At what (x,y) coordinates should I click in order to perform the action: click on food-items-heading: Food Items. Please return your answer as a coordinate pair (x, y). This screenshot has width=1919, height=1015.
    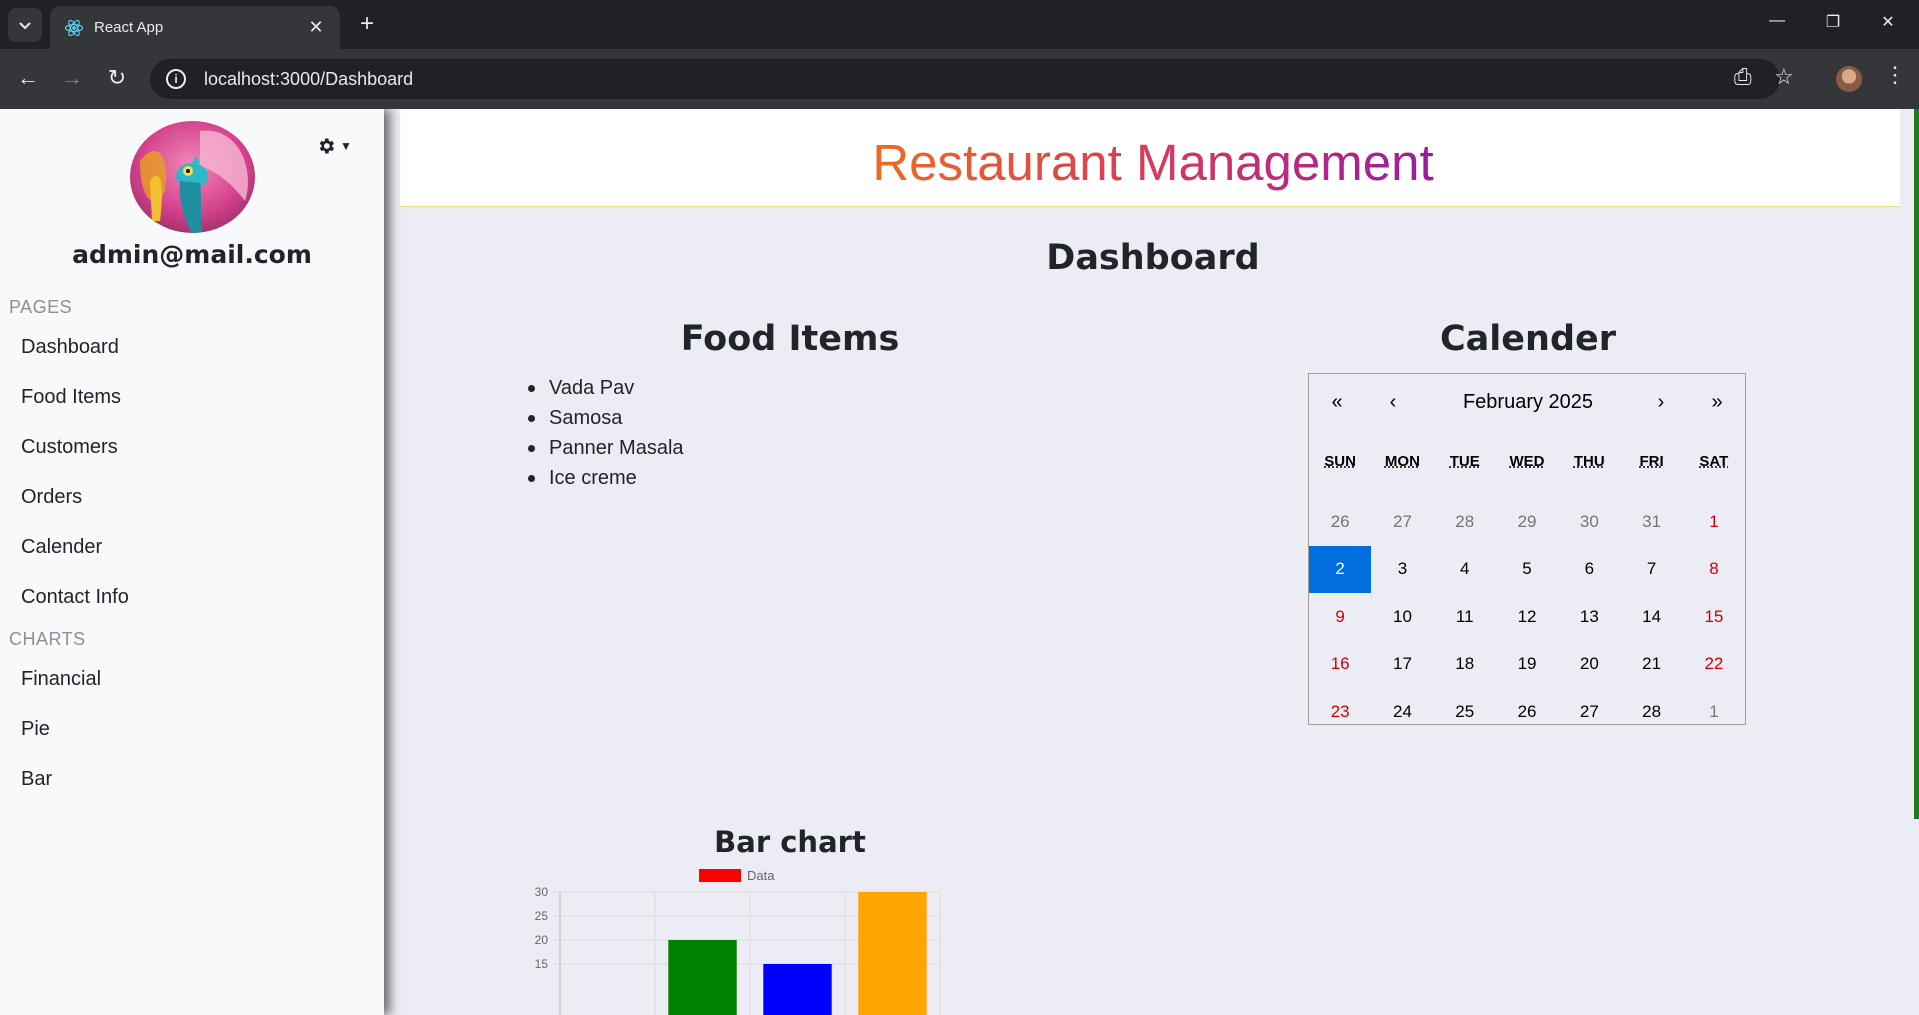
    Looking at the image, I should click on (790, 339).